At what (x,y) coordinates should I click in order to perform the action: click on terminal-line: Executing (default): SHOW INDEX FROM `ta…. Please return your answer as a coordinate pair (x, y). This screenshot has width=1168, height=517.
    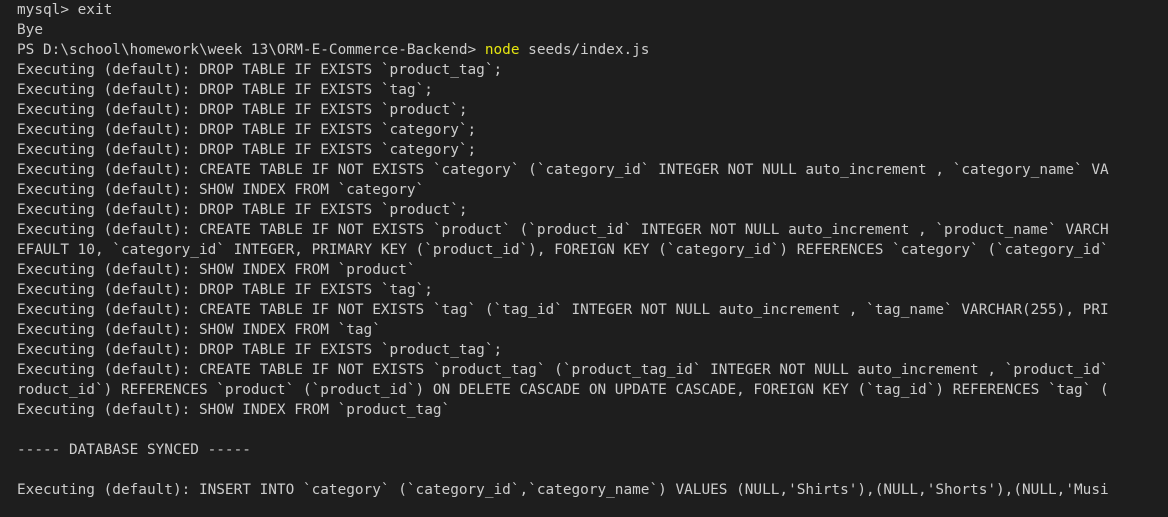
    Looking at the image, I should click on (199, 330).